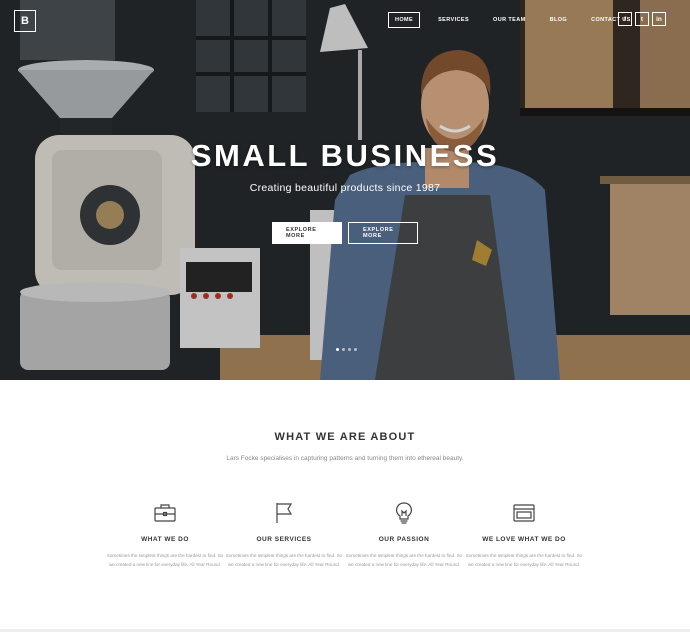 The height and width of the screenshot is (632, 690). What do you see at coordinates (404, 513) in the screenshot?
I see `lightbulb-icon` at bounding box center [404, 513].